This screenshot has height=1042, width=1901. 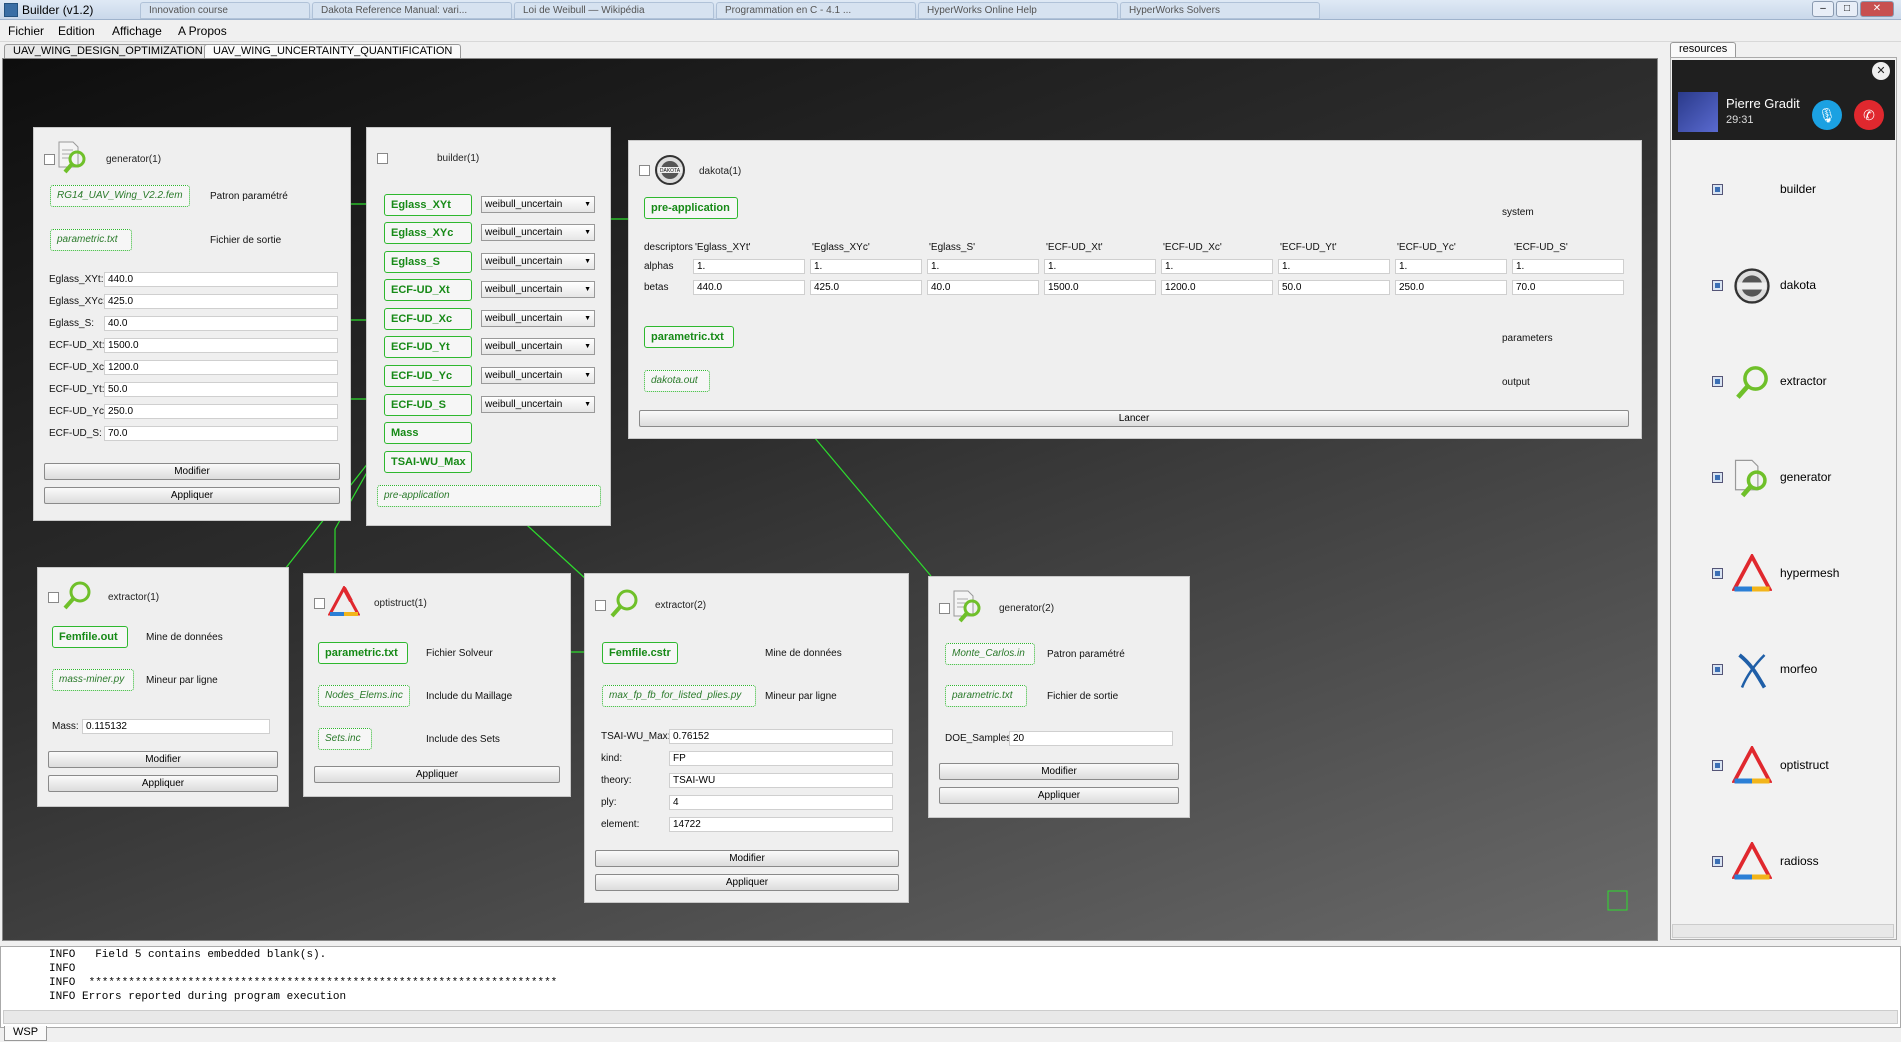 I want to click on field-output: 4, so click(x=781, y=802).